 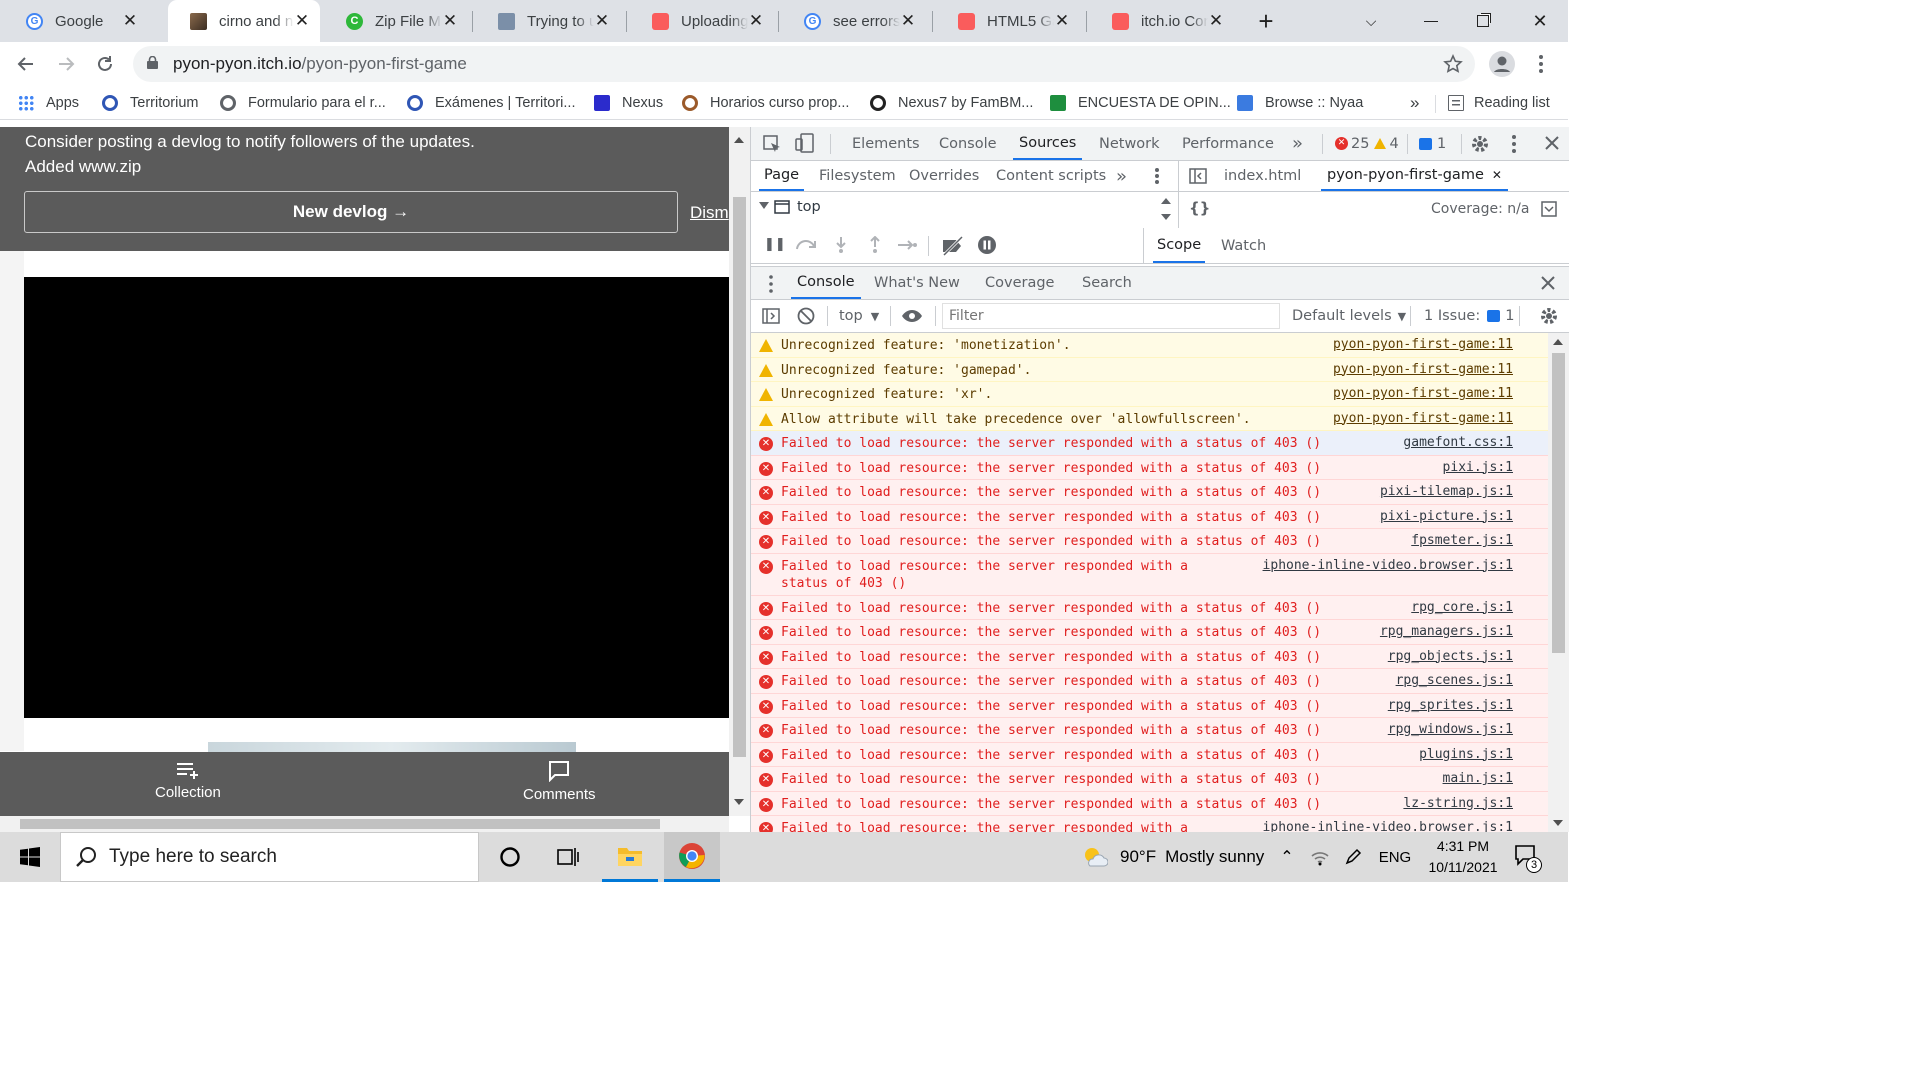 I want to click on console-source-link: iphone-inline-video.browser.js:1, so click(x=1388, y=565).